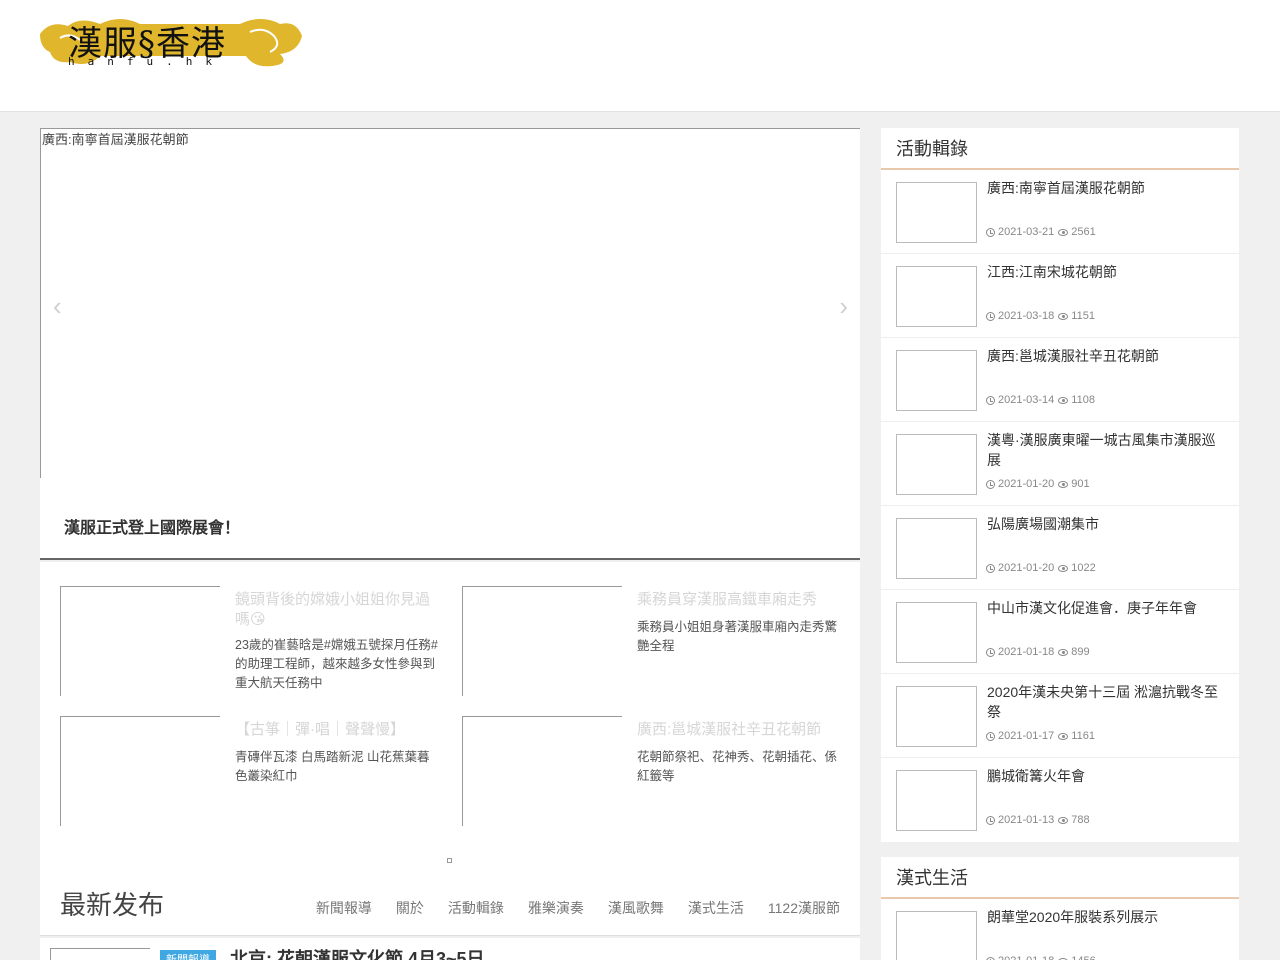 This screenshot has height=960, width=1280. Describe the element at coordinates (1026, 820) in the screenshot. I see `post-date: 2021-01-13` at that location.